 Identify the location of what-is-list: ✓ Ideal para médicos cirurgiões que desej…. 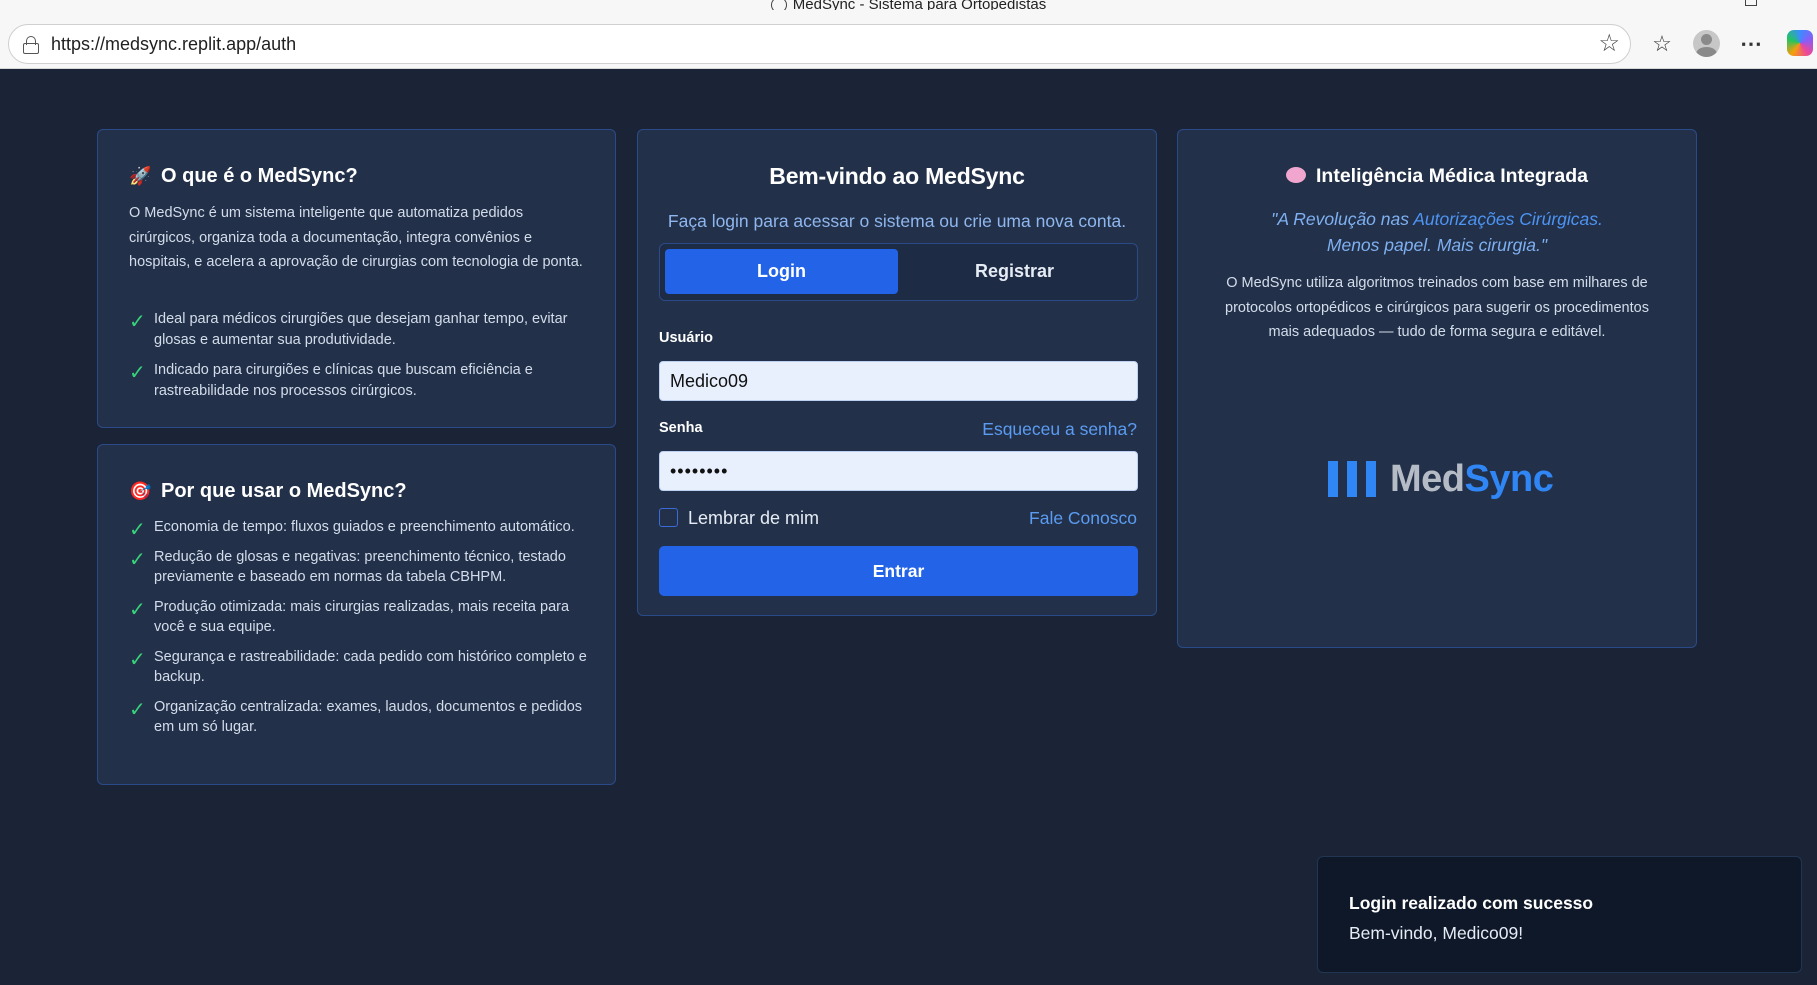
(364, 355).